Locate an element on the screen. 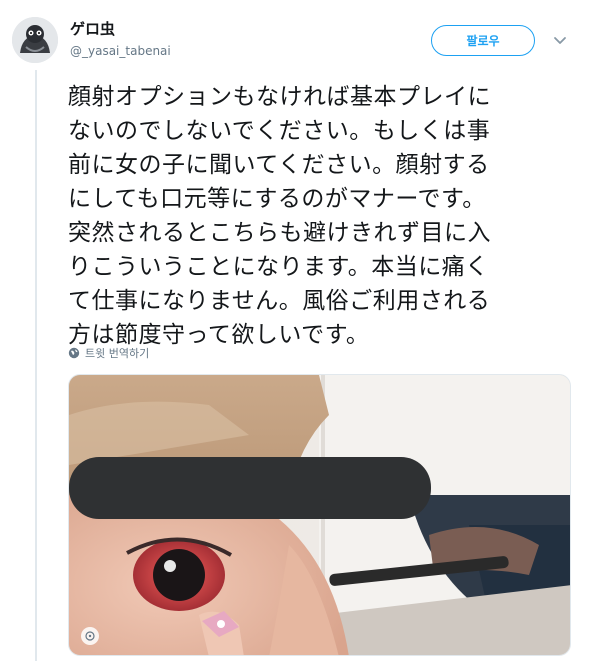  avatar-image is located at coordinates (35, 40).